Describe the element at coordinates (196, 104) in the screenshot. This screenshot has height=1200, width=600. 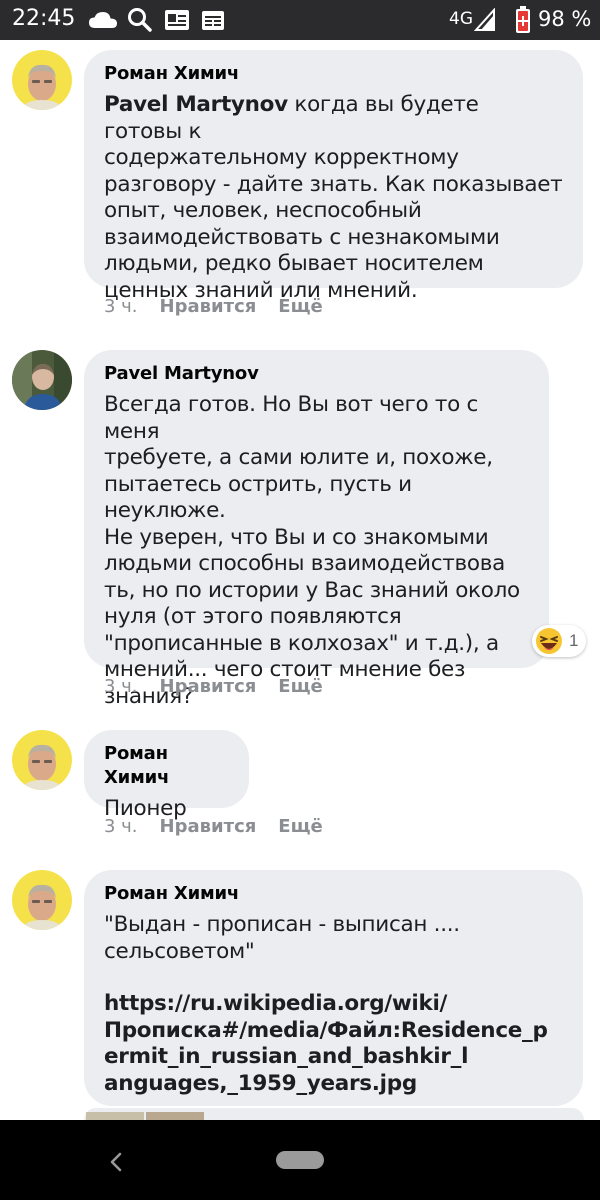
I see `mention-link: Pavel Martynov` at that location.